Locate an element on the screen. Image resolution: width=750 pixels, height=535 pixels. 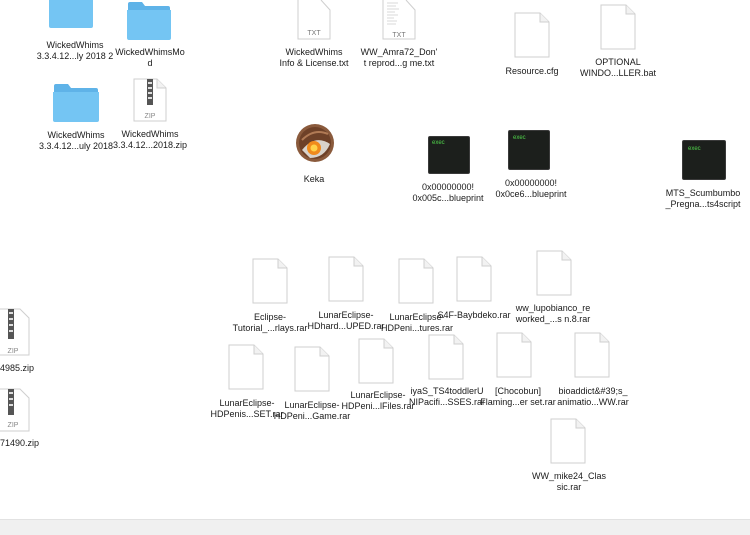
rar-eclipse-tutorial: Eclipse- Tutorial_...rlays.rar is located at coordinates (270, 297).